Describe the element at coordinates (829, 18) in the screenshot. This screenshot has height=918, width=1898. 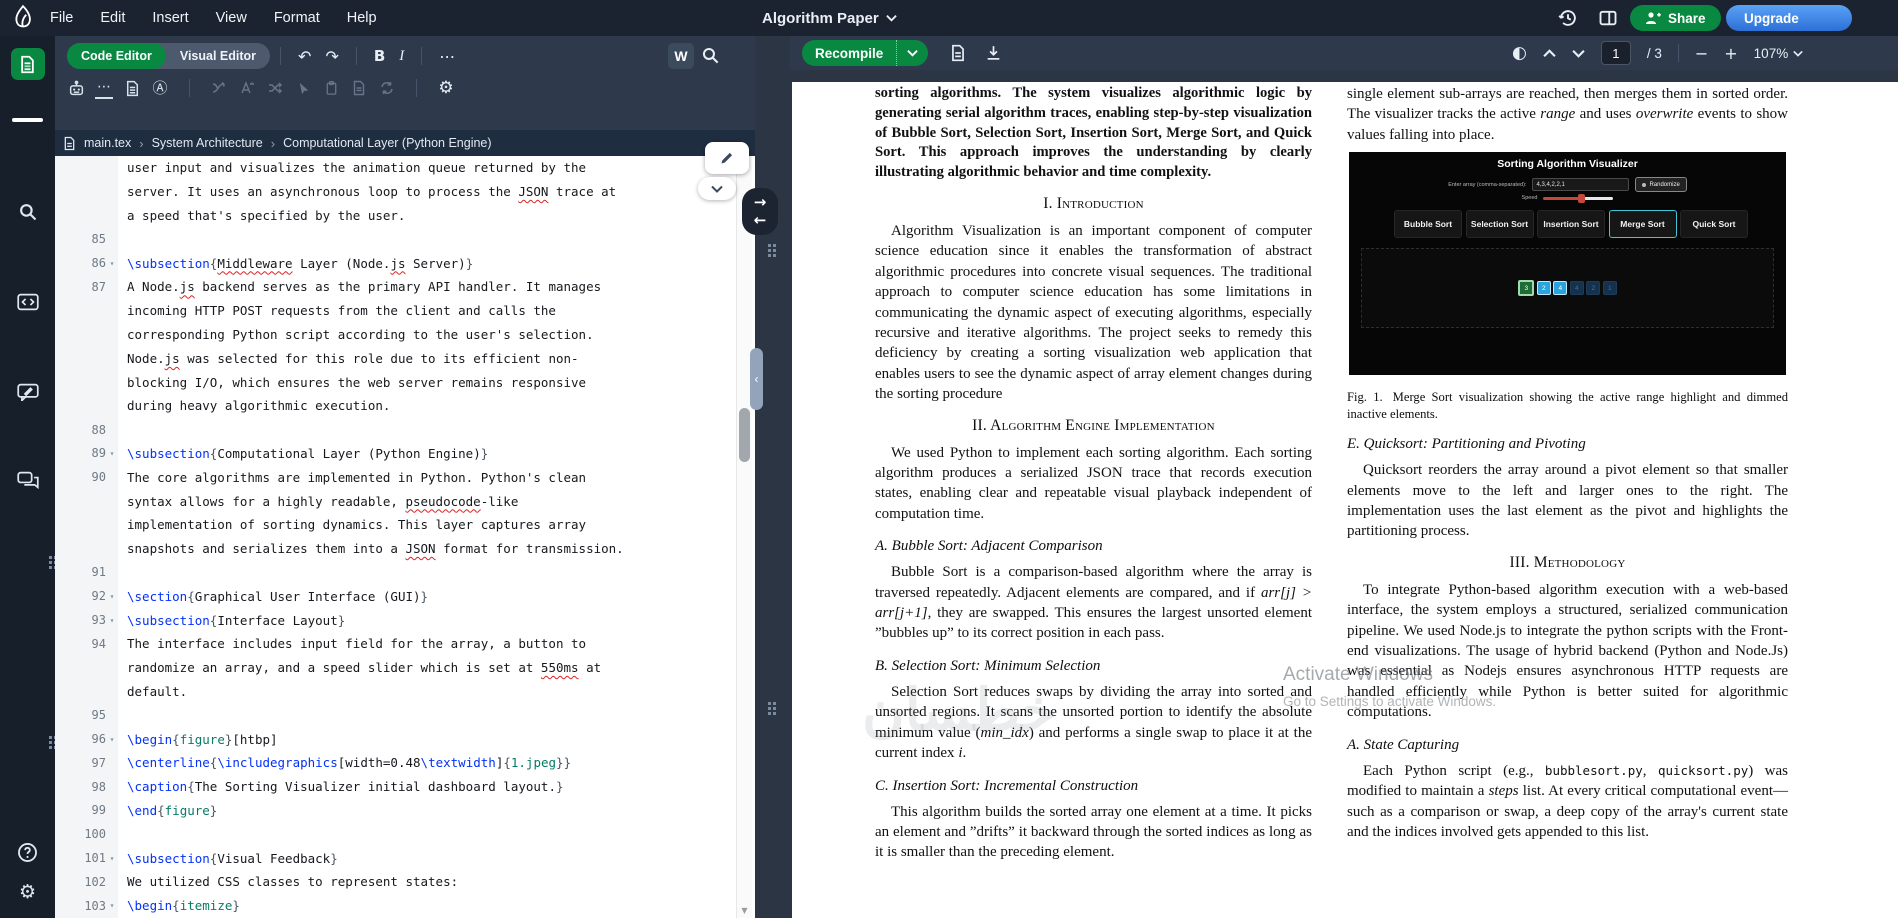
I see `project-title: Algorithm Paper` at that location.